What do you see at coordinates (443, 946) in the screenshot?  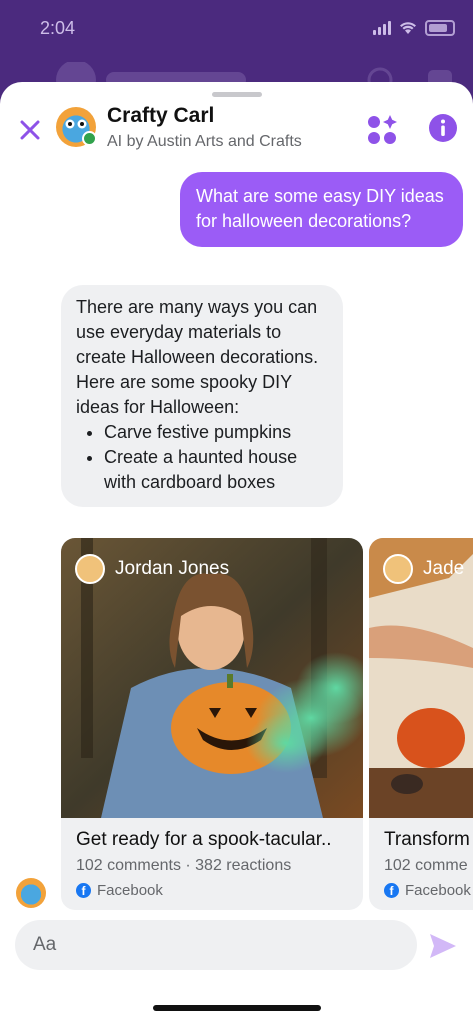 I see `send-icon` at bounding box center [443, 946].